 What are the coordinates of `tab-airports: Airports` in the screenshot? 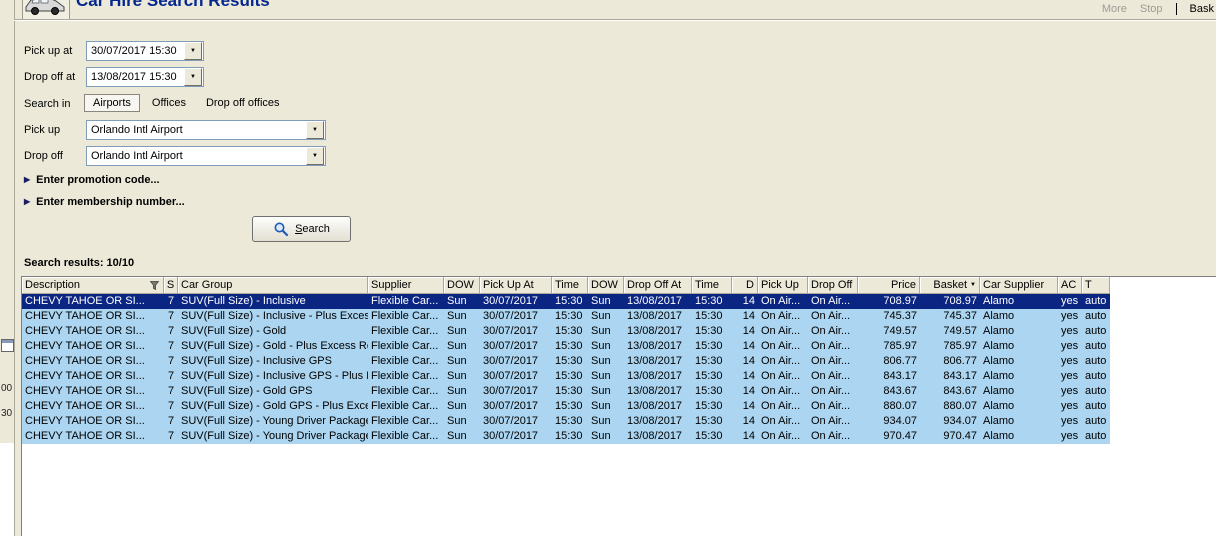 It's located at (112, 103).